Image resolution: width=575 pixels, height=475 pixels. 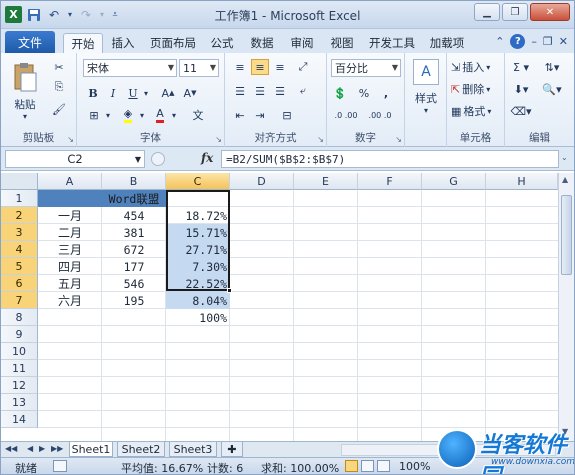 What do you see at coordinates (262, 181) in the screenshot?
I see `column-header-d: D` at bounding box center [262, 181].